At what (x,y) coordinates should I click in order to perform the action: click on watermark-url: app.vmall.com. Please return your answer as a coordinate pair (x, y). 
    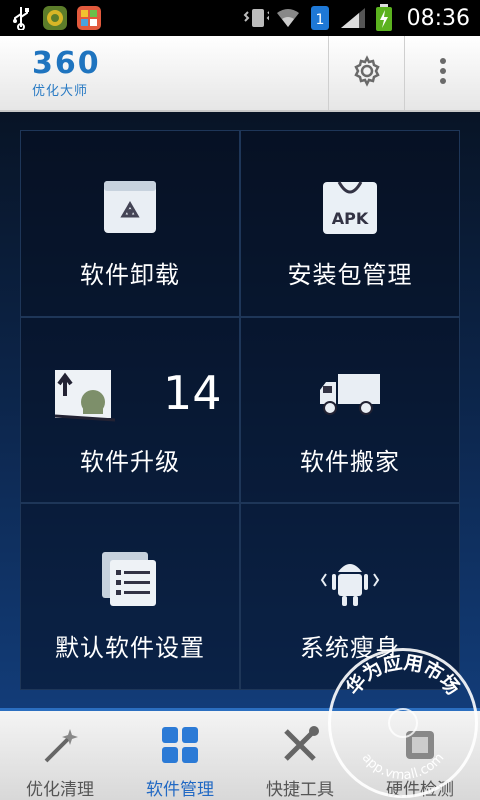
    Looking at the image, I should click on (403, 766).